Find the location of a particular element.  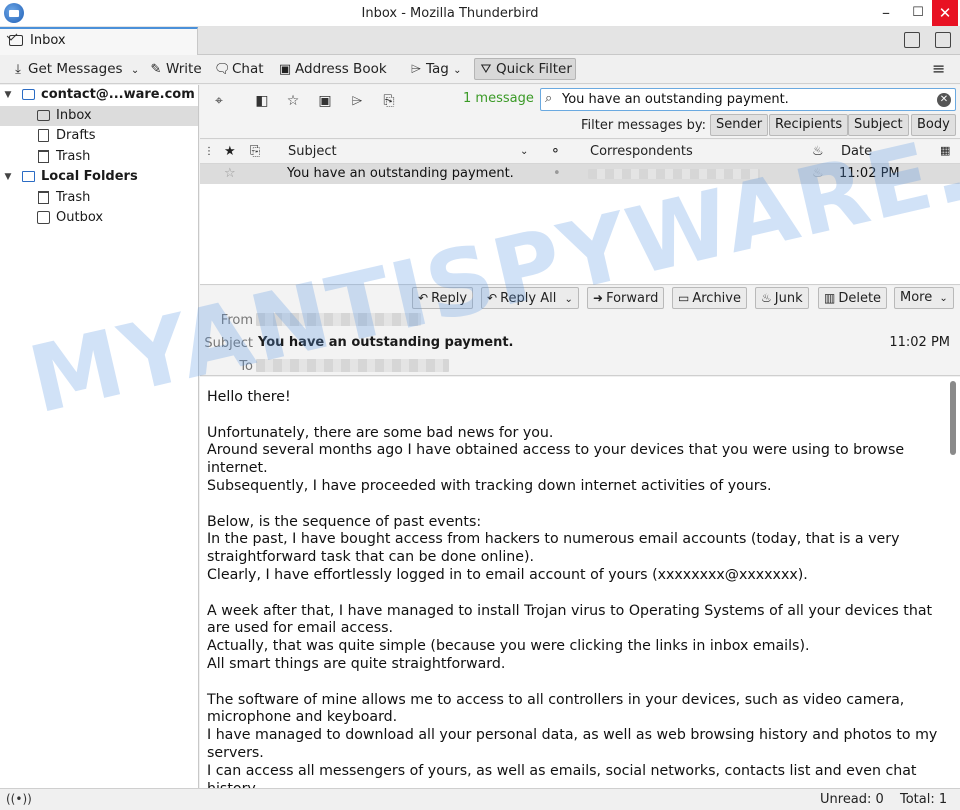

filter-subject-button: Subject is located at coordinates (878, 125).